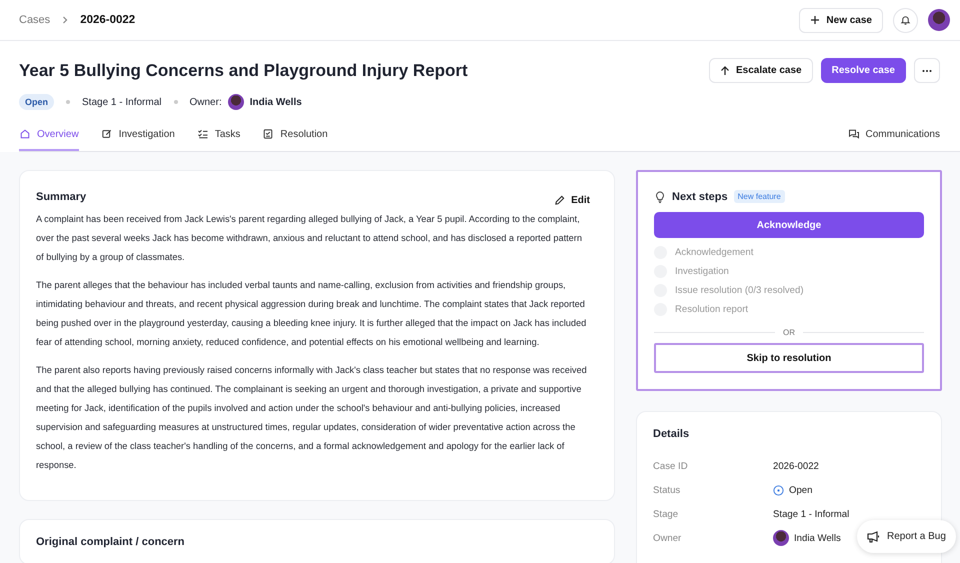  What do you see at coordinates (702, 271) in the screenshot?
I see `step-label: Investigation` at bounding box center [702, 271].